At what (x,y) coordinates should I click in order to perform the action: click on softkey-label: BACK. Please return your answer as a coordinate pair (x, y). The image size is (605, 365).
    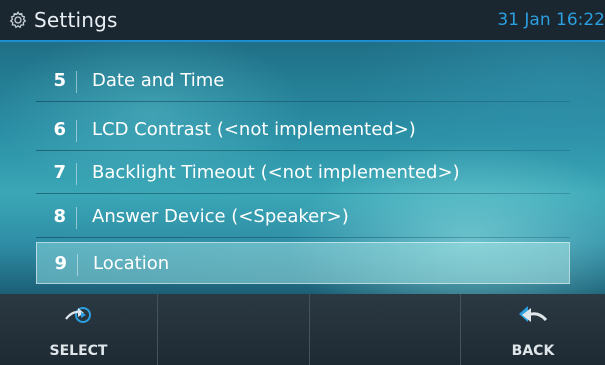
    Looking at the image, I should click on (533, 351).